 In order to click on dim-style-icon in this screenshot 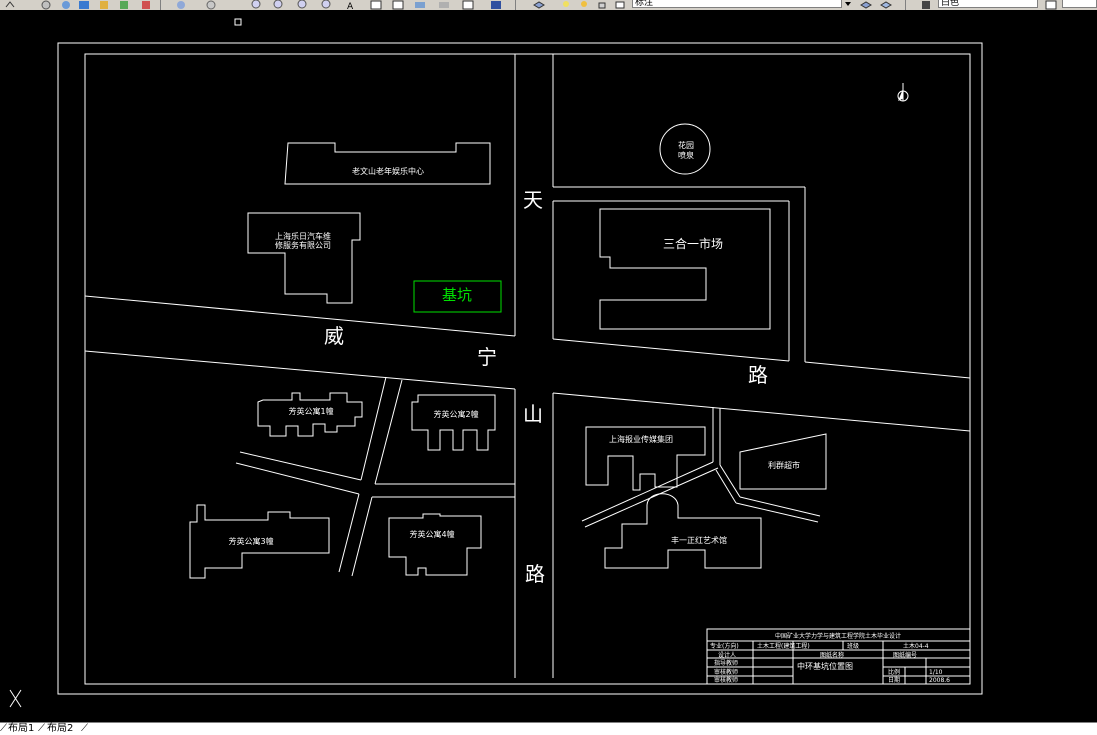, I will do `click(376, 5)`.